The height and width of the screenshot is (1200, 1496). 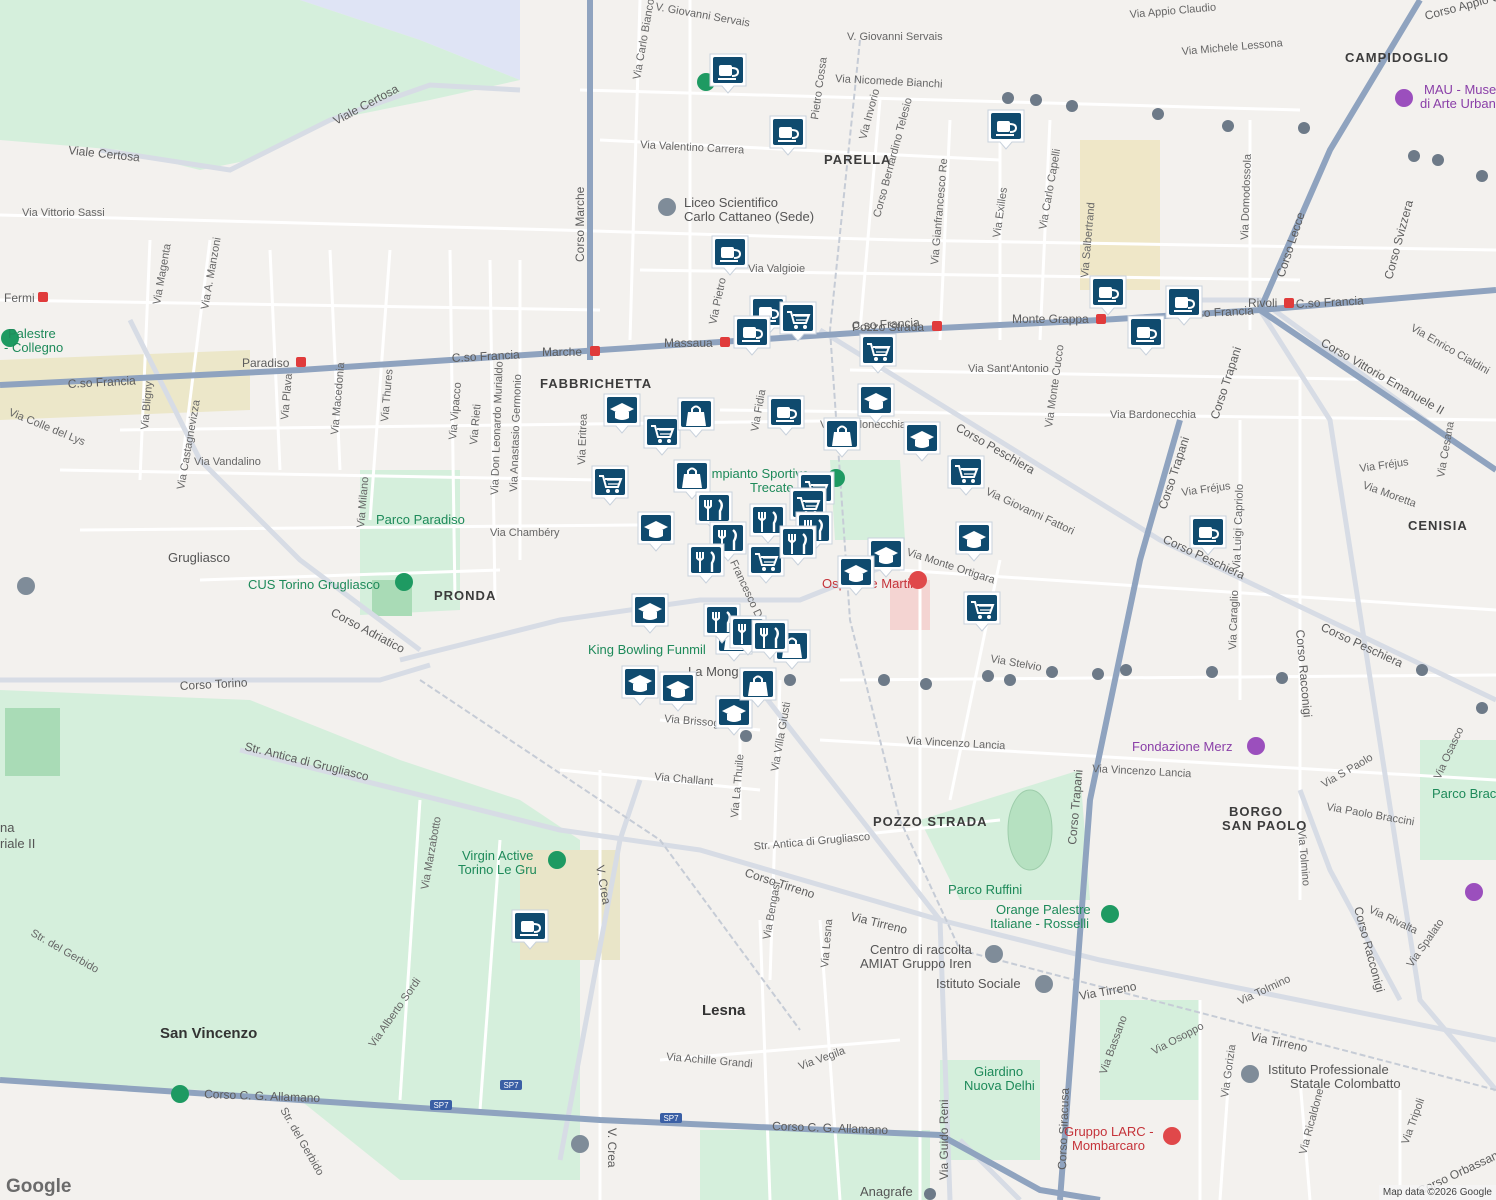 What do you see at coordinates (497, 869) in the screenshot?
I see `place-label: Torino Le Gru` at bounding box center [497, 869].